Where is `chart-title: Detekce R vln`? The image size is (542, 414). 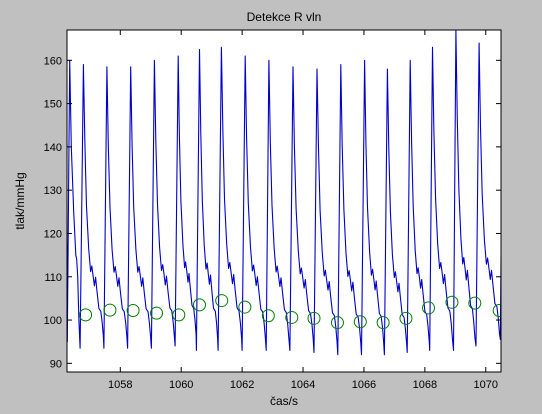
chart-title: Detekce R vln is located at coordinates (284, 17).